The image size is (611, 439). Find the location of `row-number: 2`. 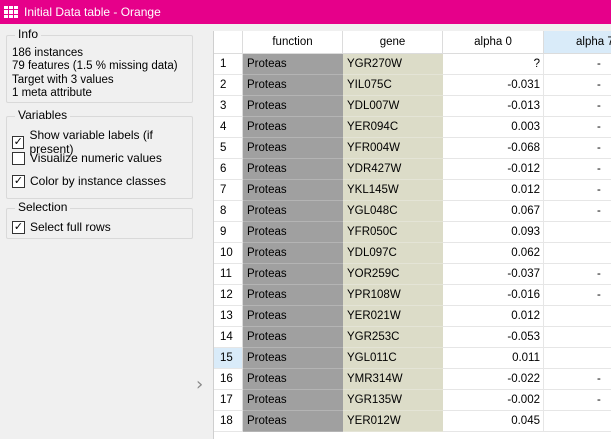

row-number: 2 is located at coordinates (228, 85).